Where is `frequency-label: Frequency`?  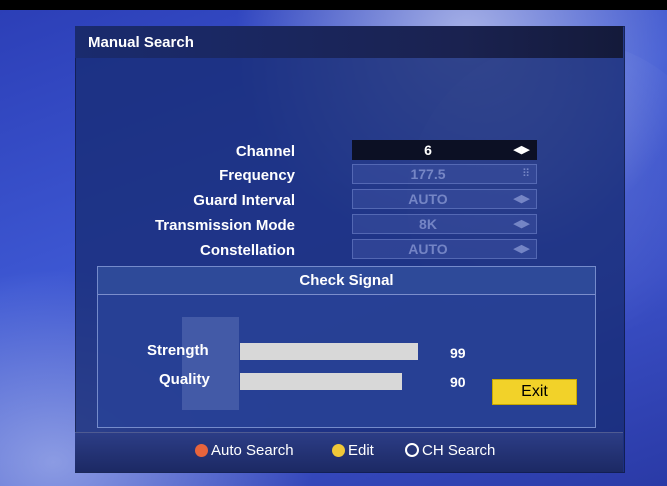 frequency-label: Frequency is located at coordinates (257, 175).